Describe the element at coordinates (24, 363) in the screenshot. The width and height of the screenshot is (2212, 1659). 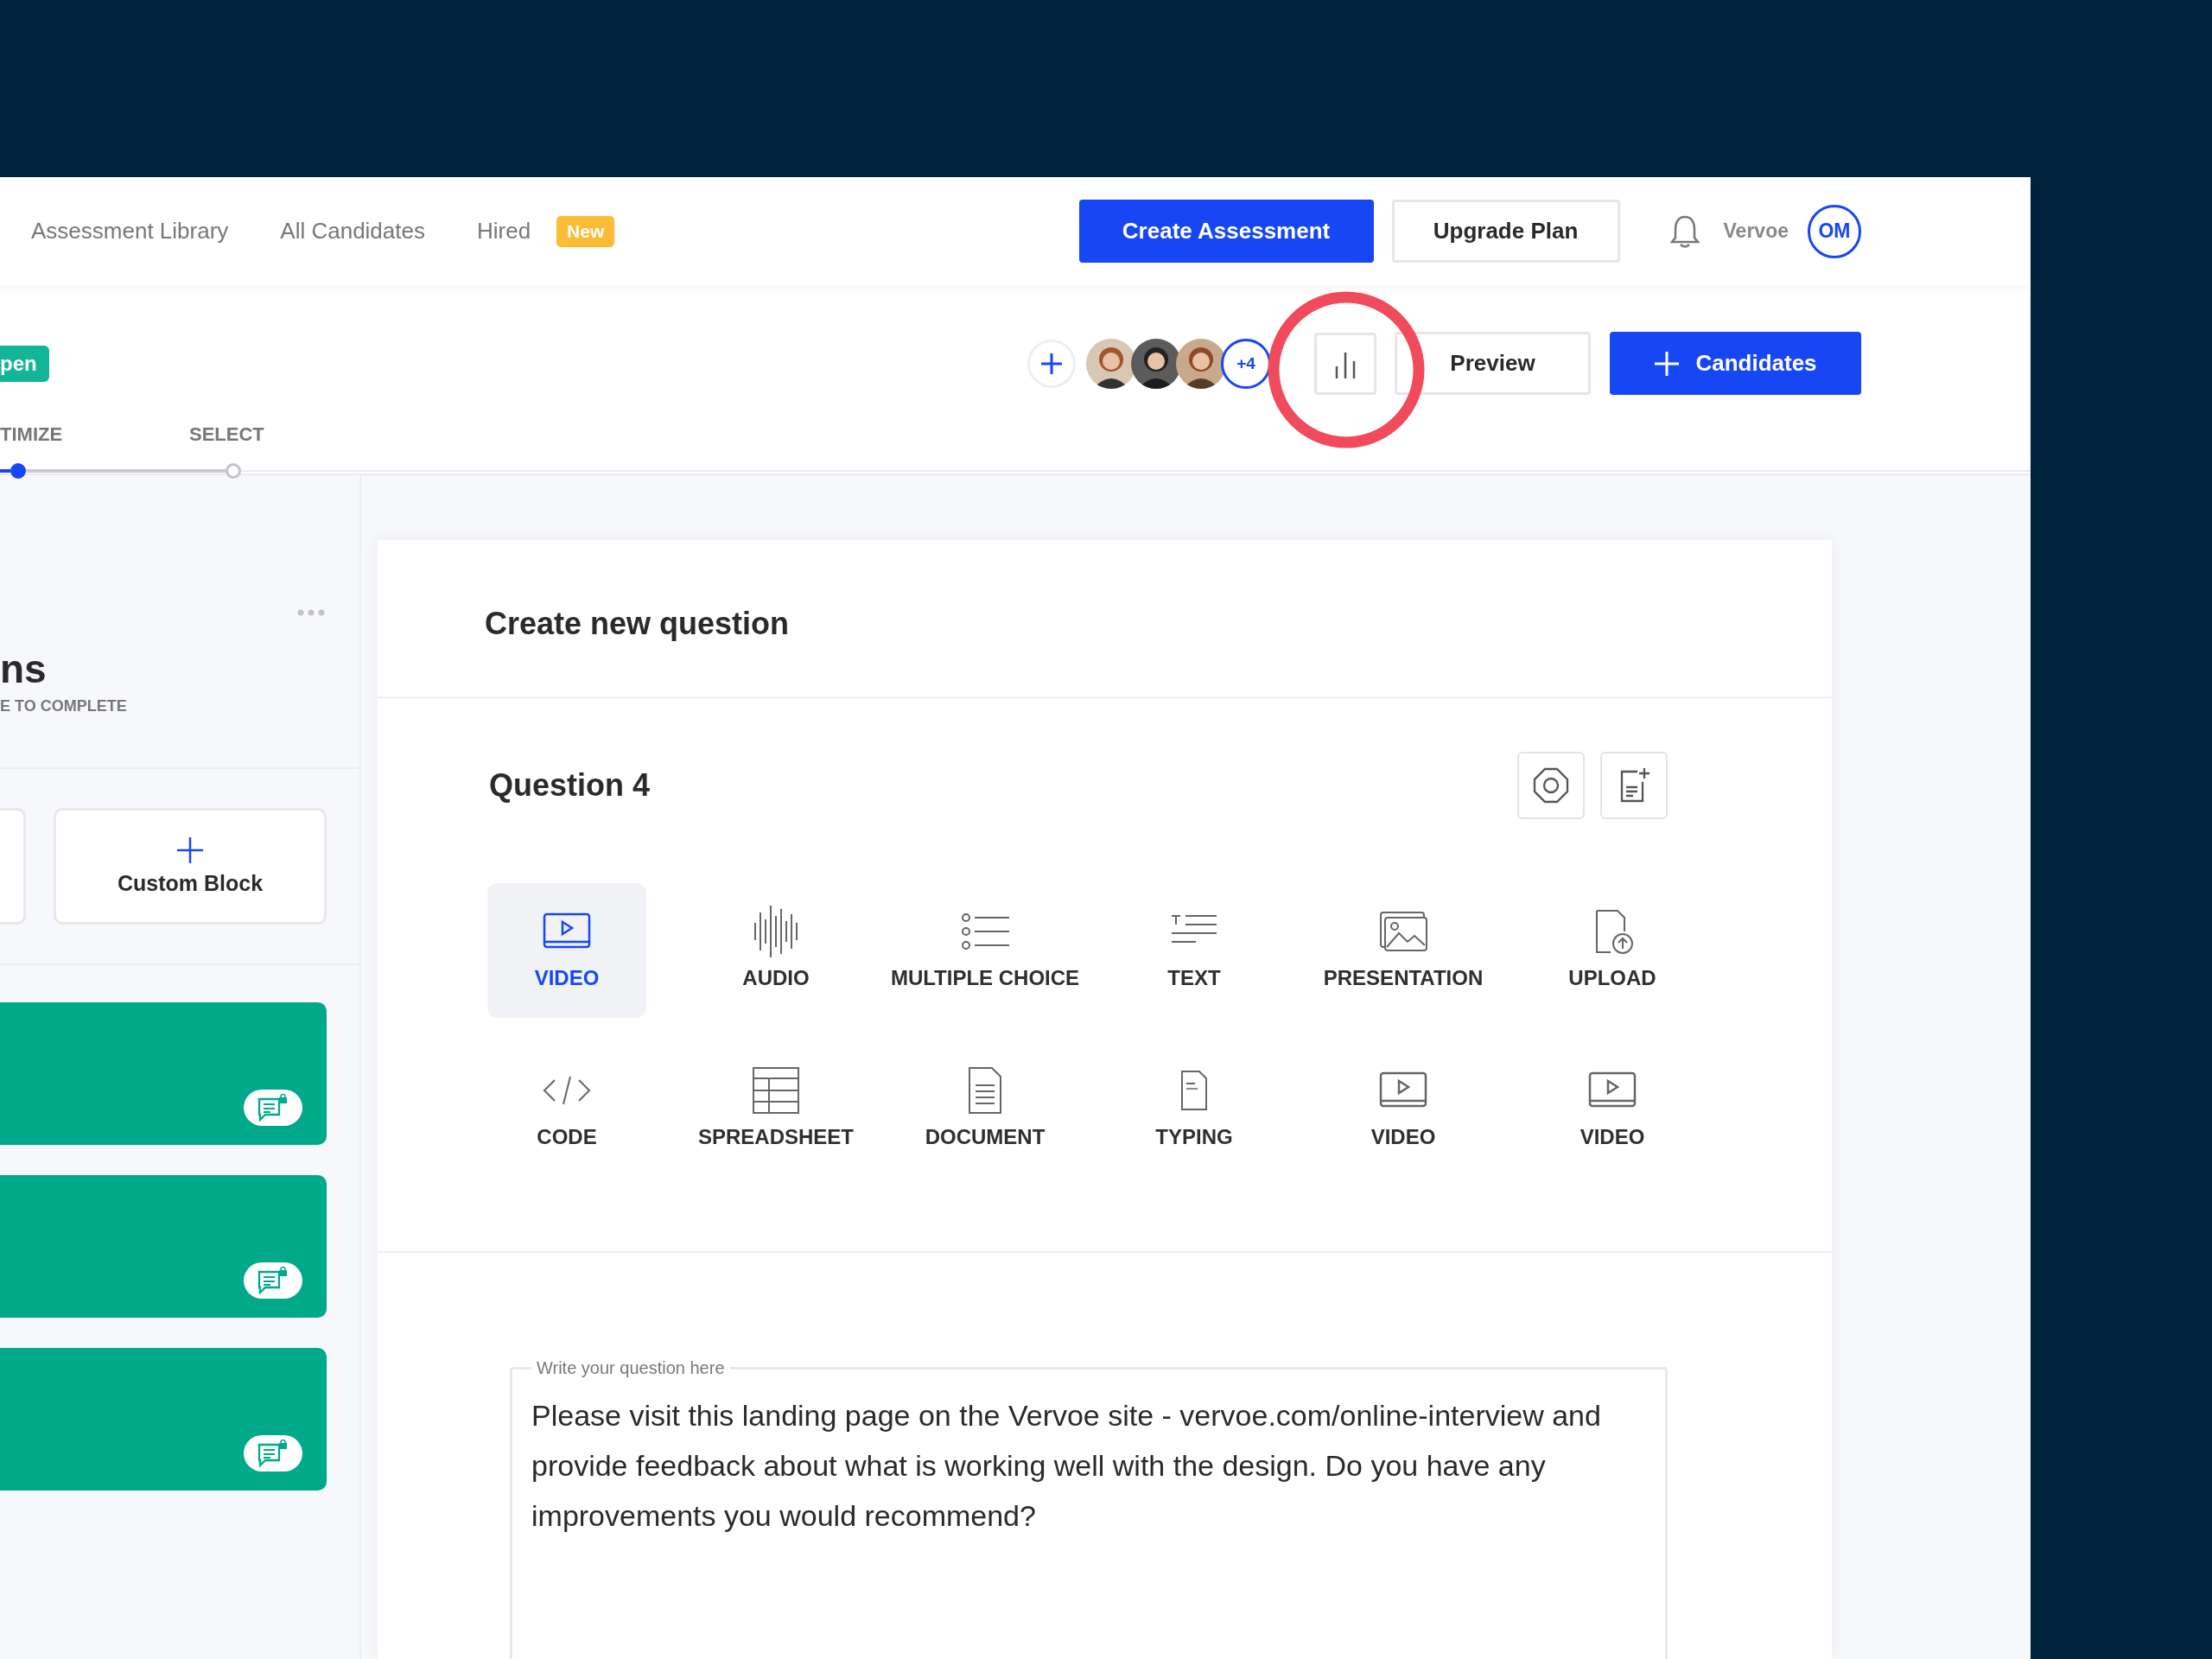
I see `status-badge: pen` at that location.